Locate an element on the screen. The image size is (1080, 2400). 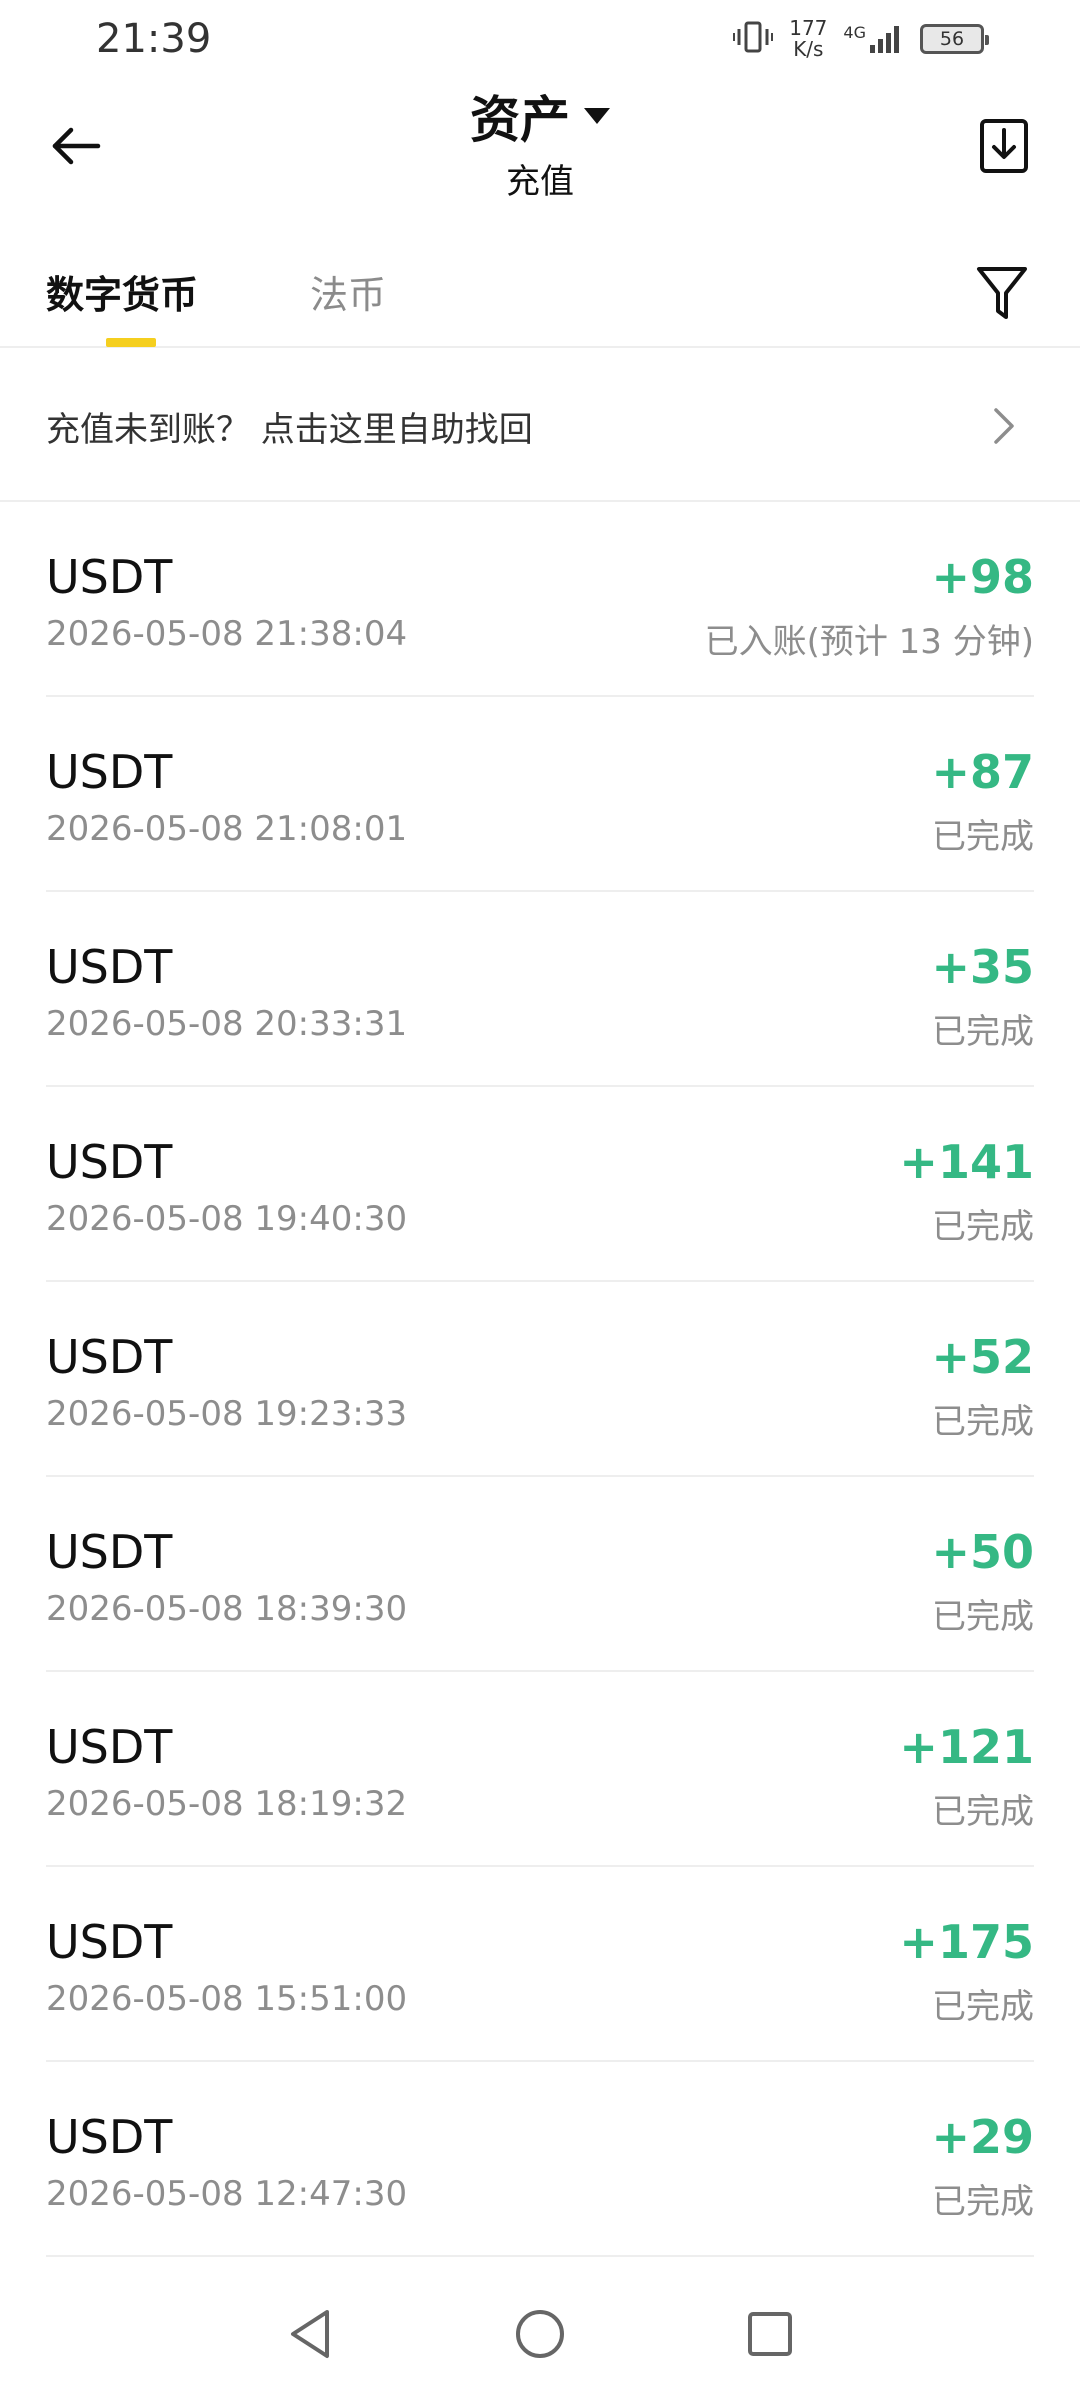
record-amount: +35 is located at coordinates (982, 967).